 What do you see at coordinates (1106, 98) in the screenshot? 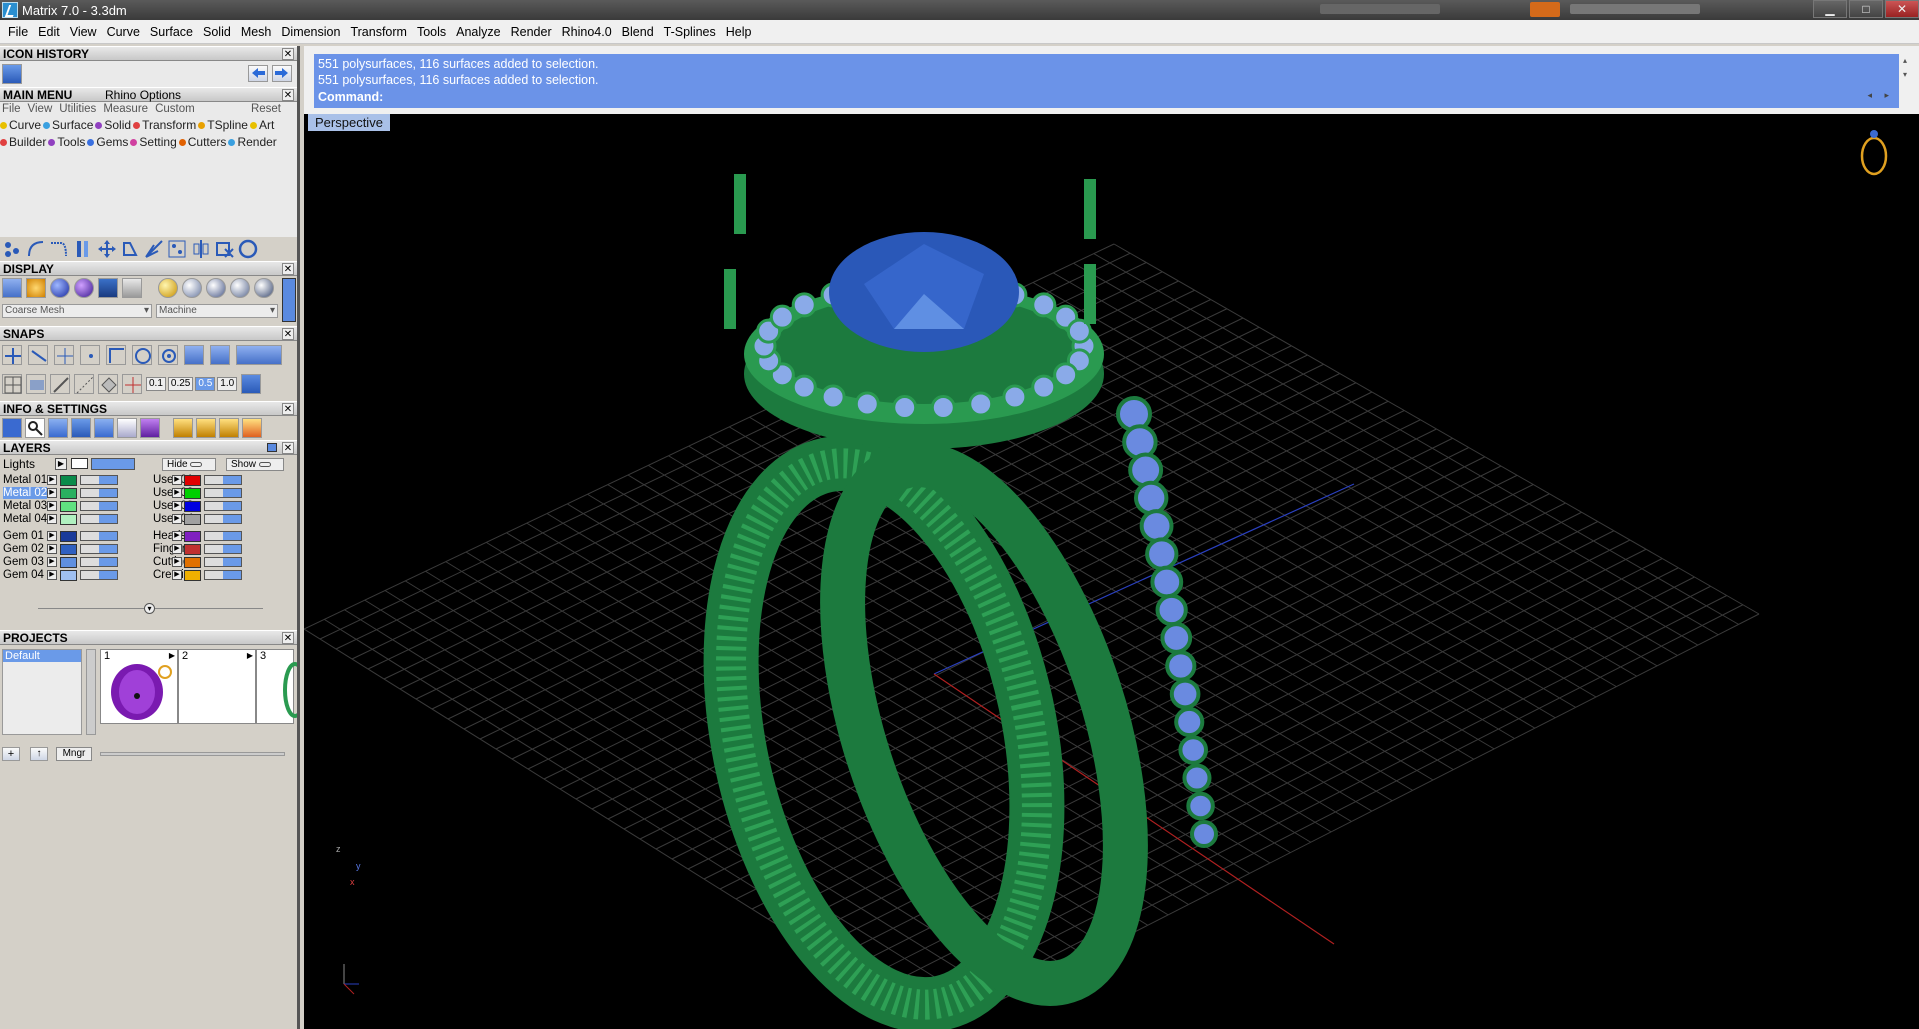
I see `command-line: Command:` at bounding box center [1106, 98].